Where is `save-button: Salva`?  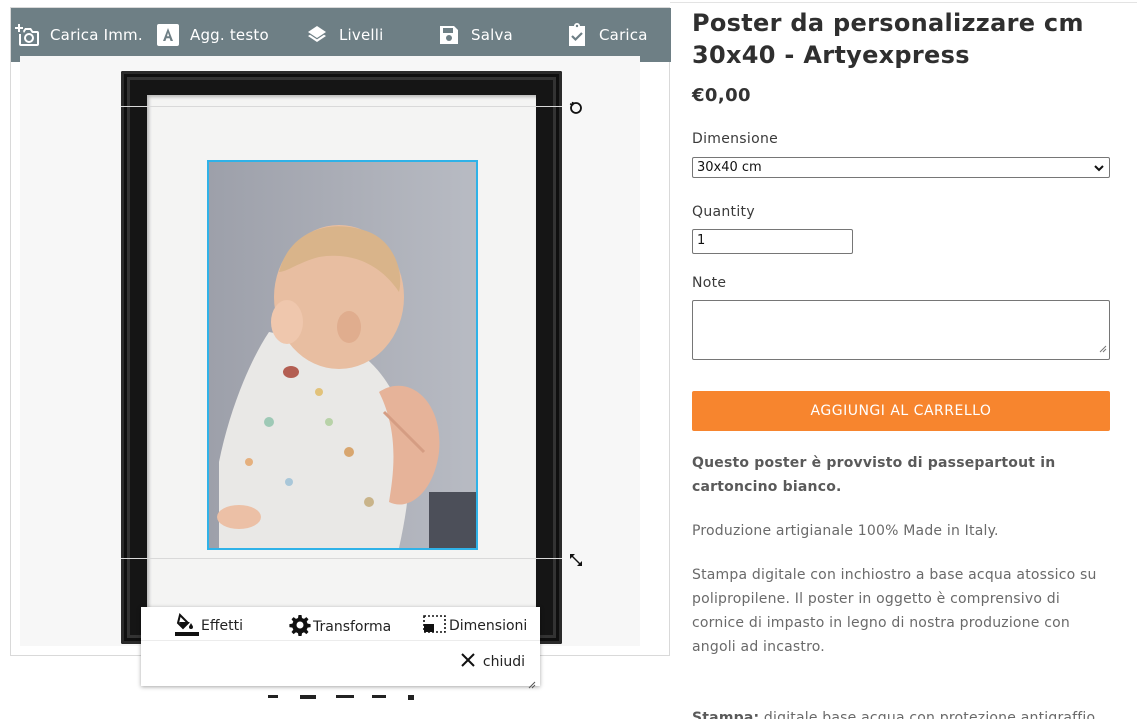 save-button: Salva is located at coordinates (474, 35).